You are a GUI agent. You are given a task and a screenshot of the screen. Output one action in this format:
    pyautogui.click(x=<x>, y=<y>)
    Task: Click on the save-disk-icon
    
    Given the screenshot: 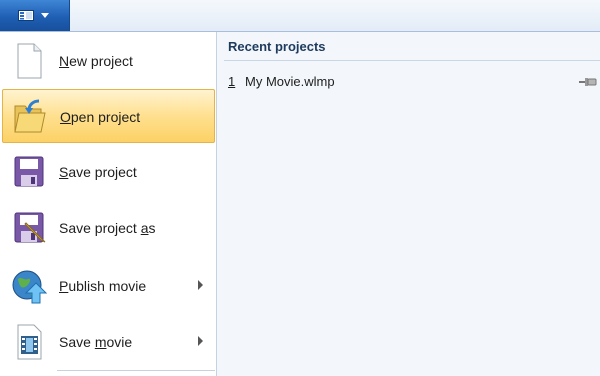 What is the action you would take?
    pyautogui.click(x=29, y=171)
    